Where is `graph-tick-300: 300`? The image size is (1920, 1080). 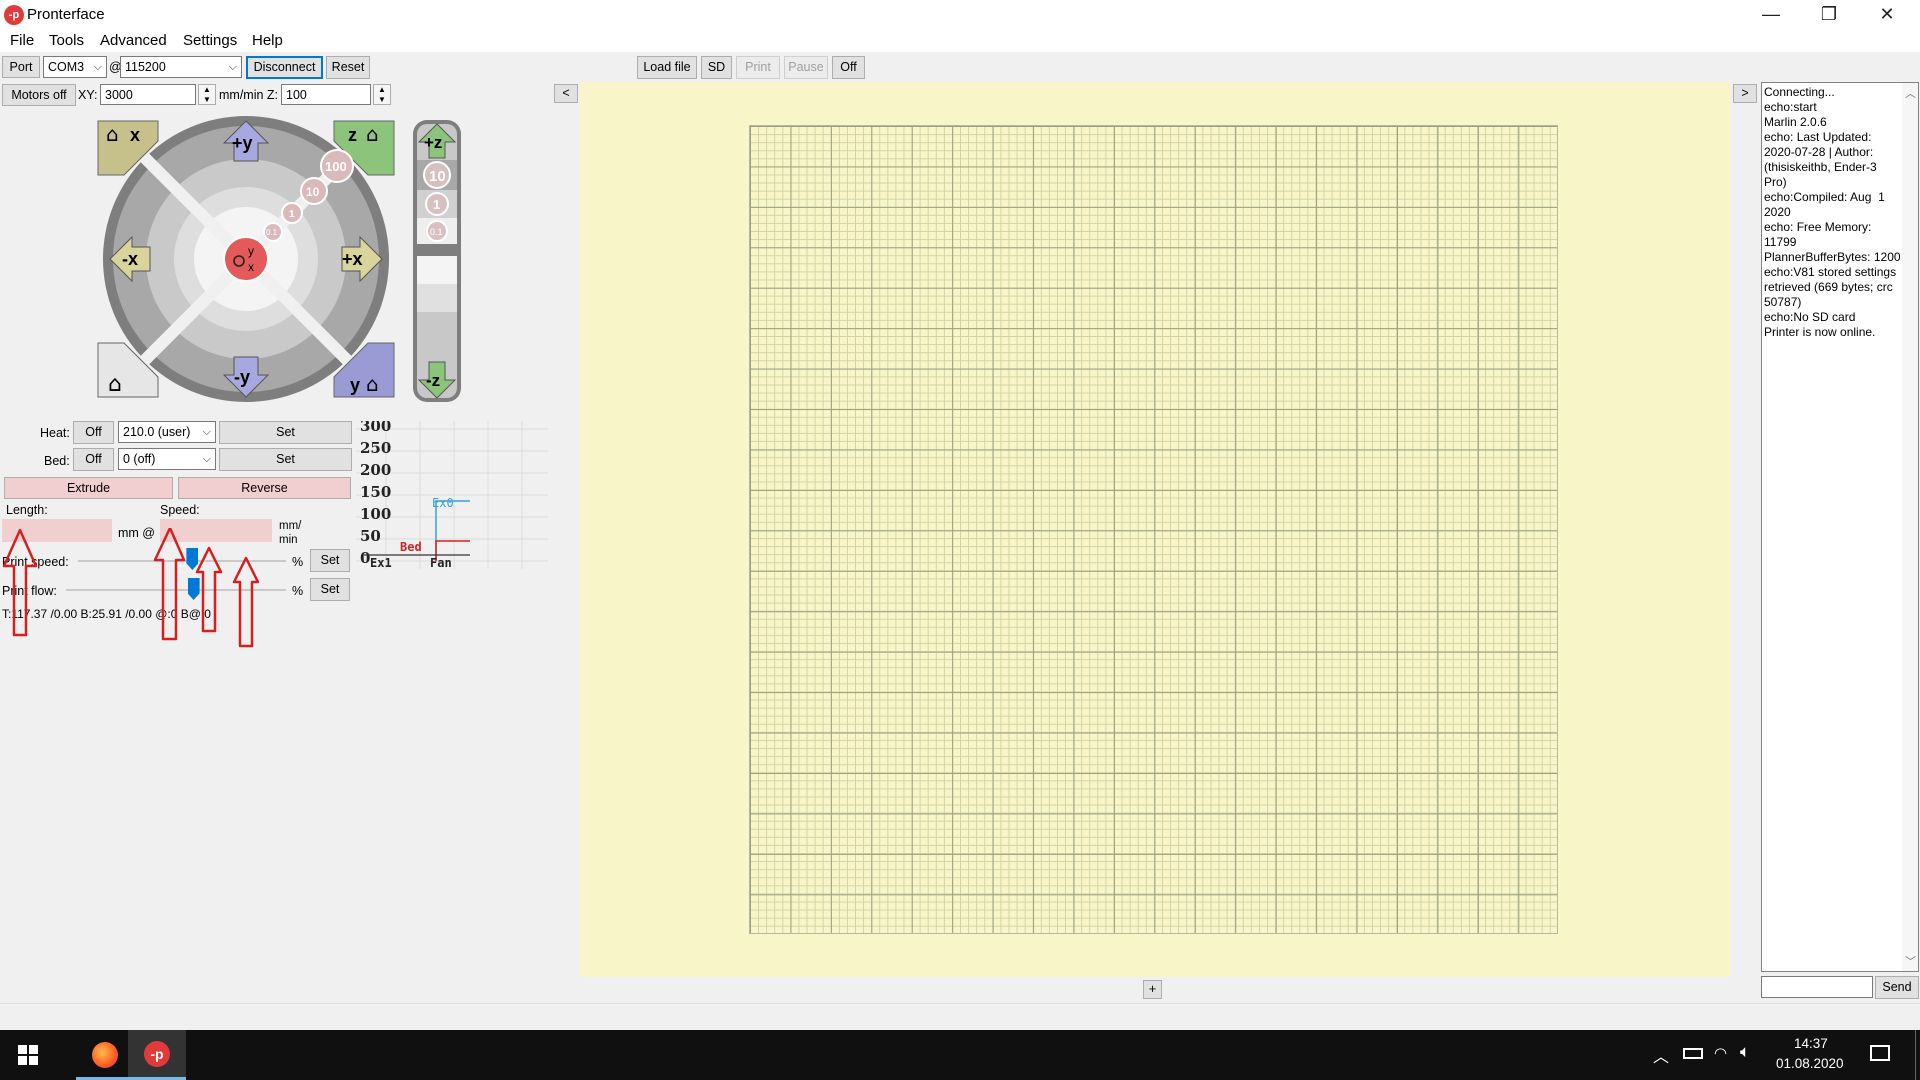 graph-tick-300: 300 is located at coordinates (375, 428).